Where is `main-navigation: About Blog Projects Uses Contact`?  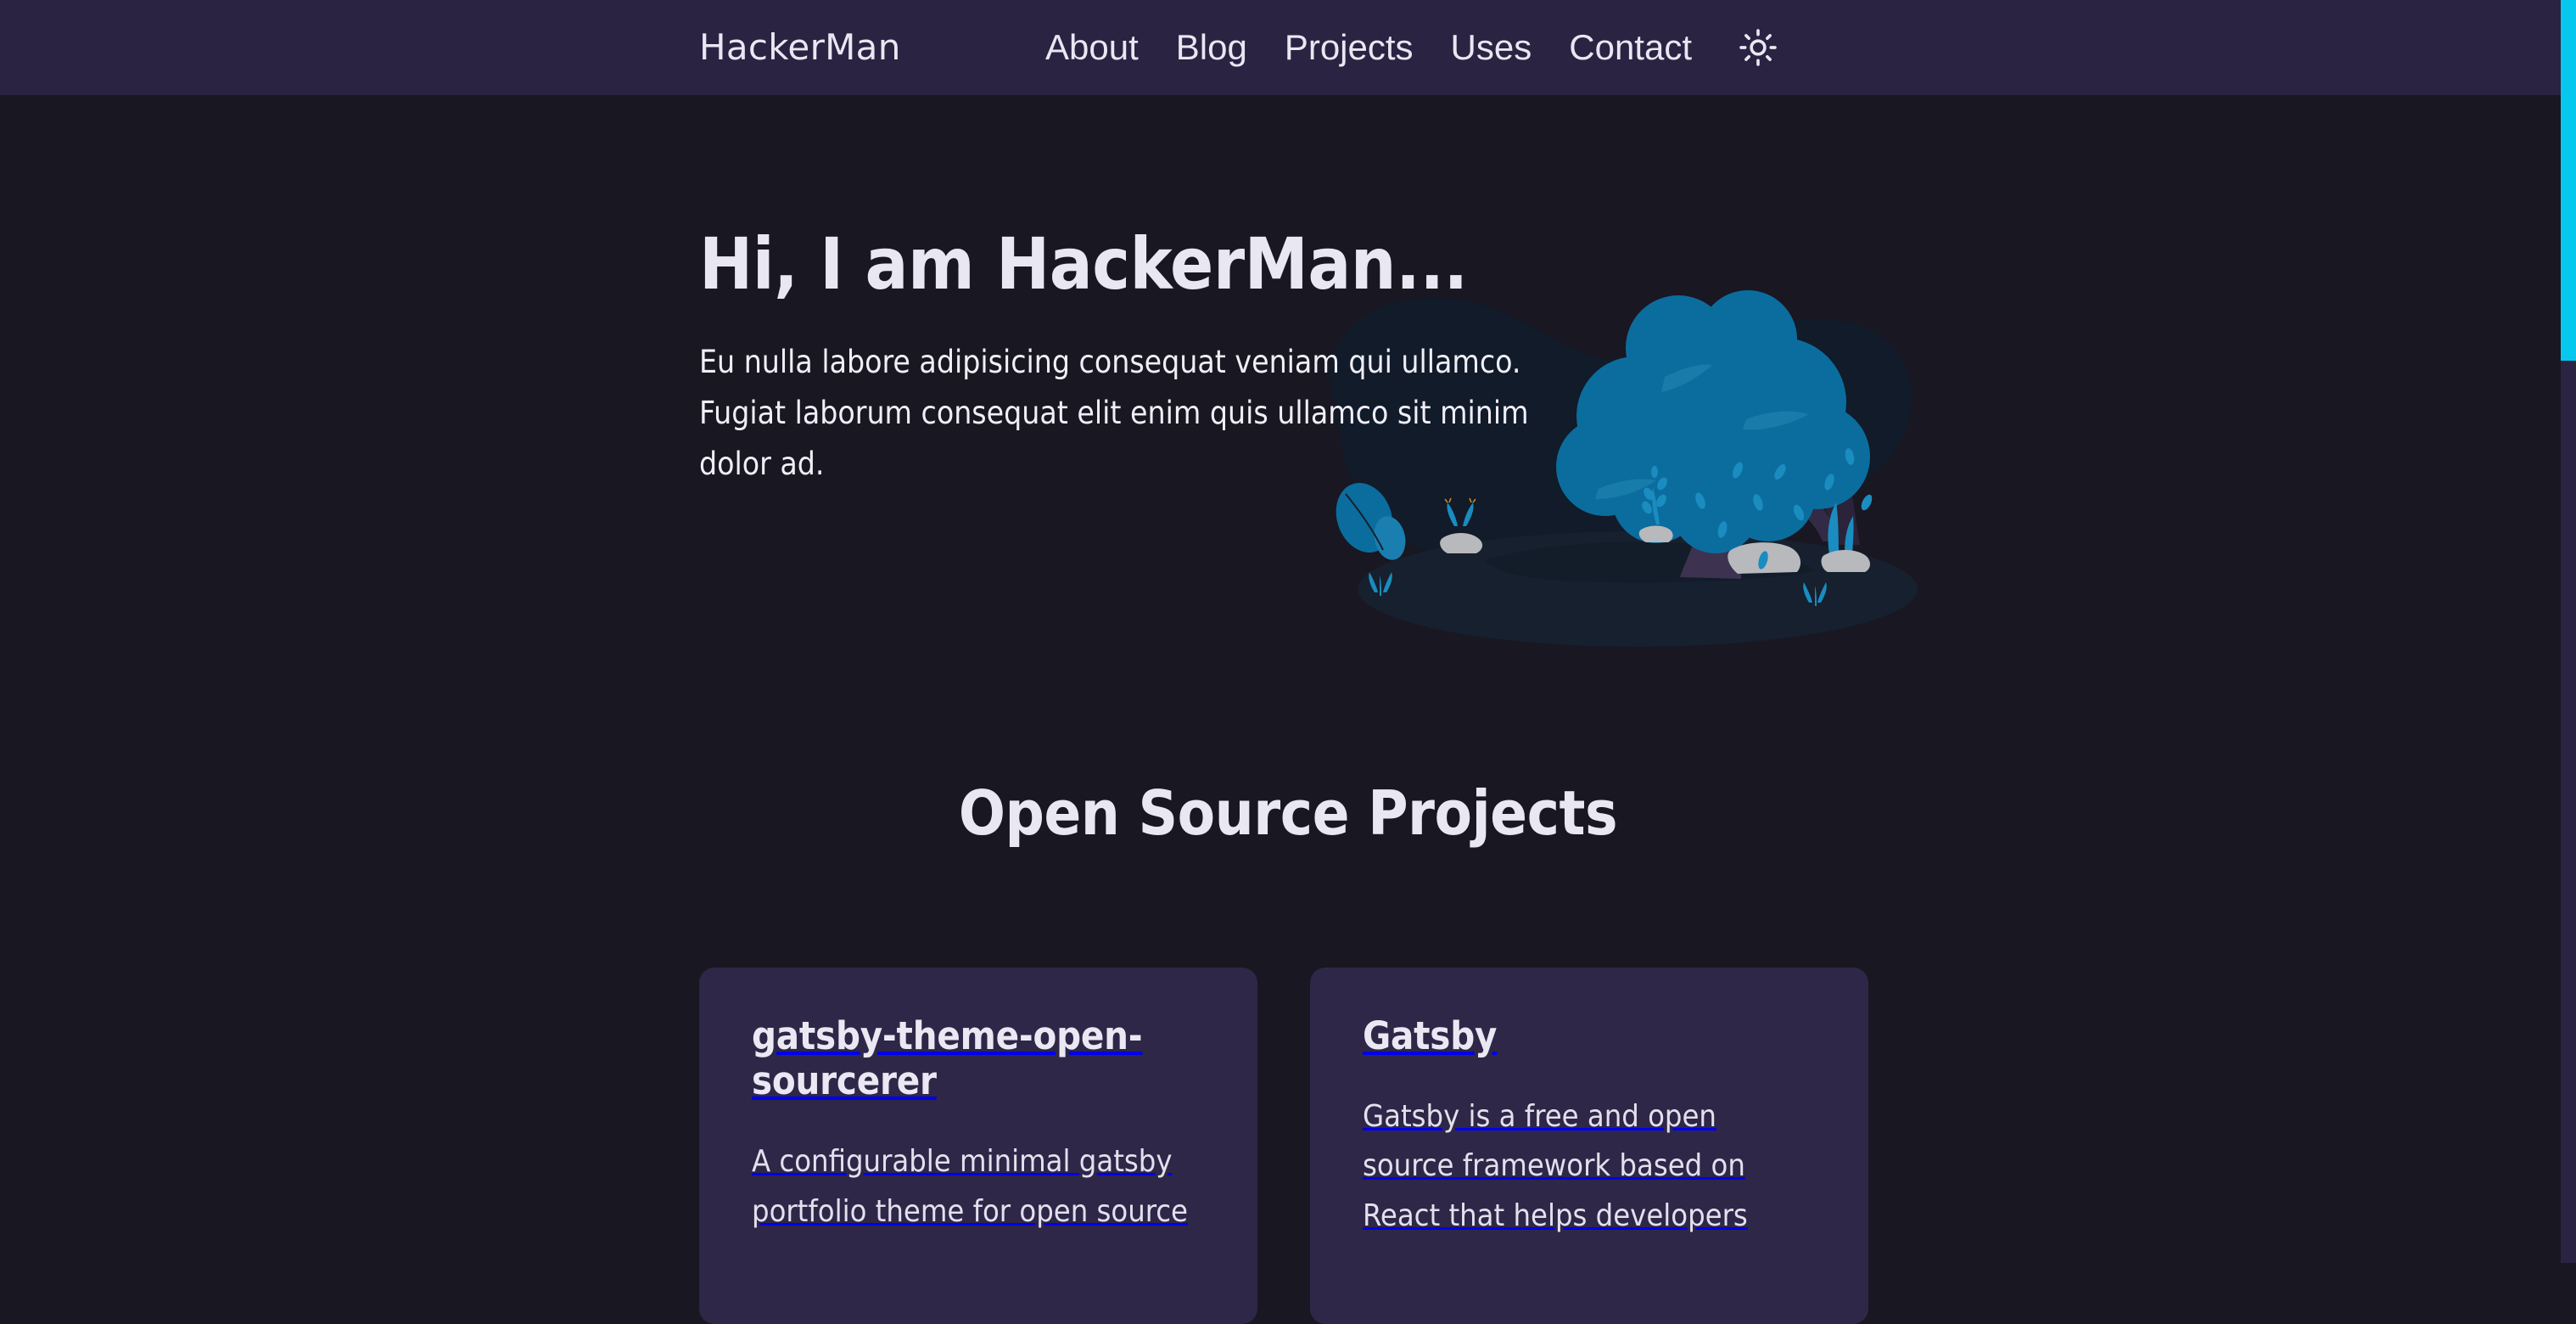
main-navigation: About Blog Projects Uses Contact is located at coordinates (1405, 47).